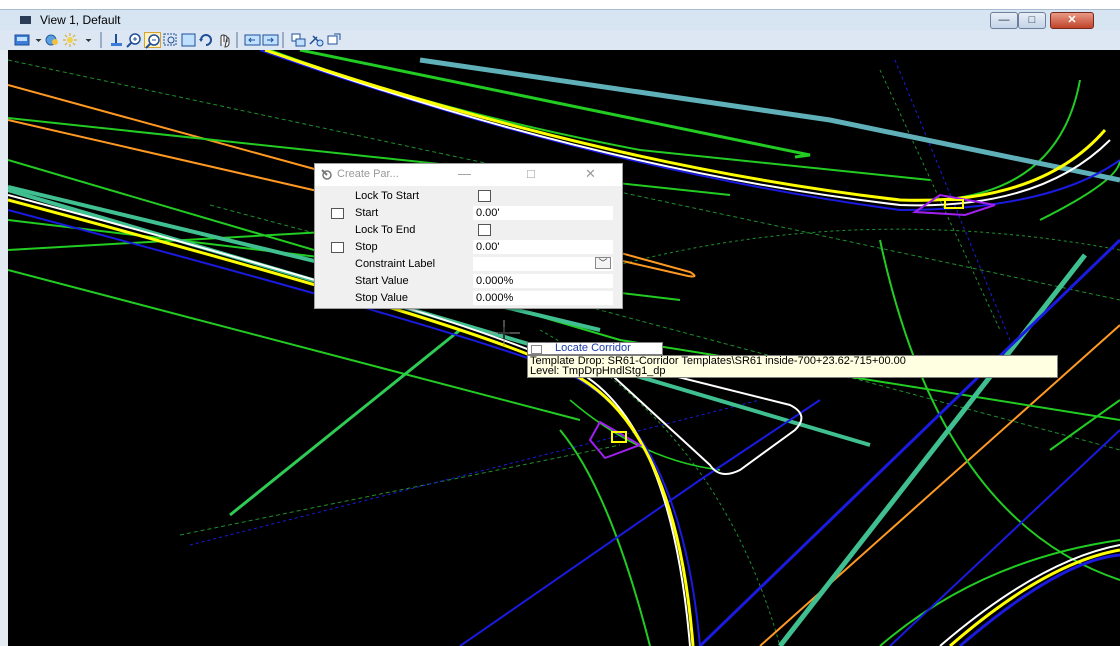 The image size is (1120, 646). Describe the element at coordinates (464, 173) in the screenshot. I see `dialog-minimize-button: —` at that location.